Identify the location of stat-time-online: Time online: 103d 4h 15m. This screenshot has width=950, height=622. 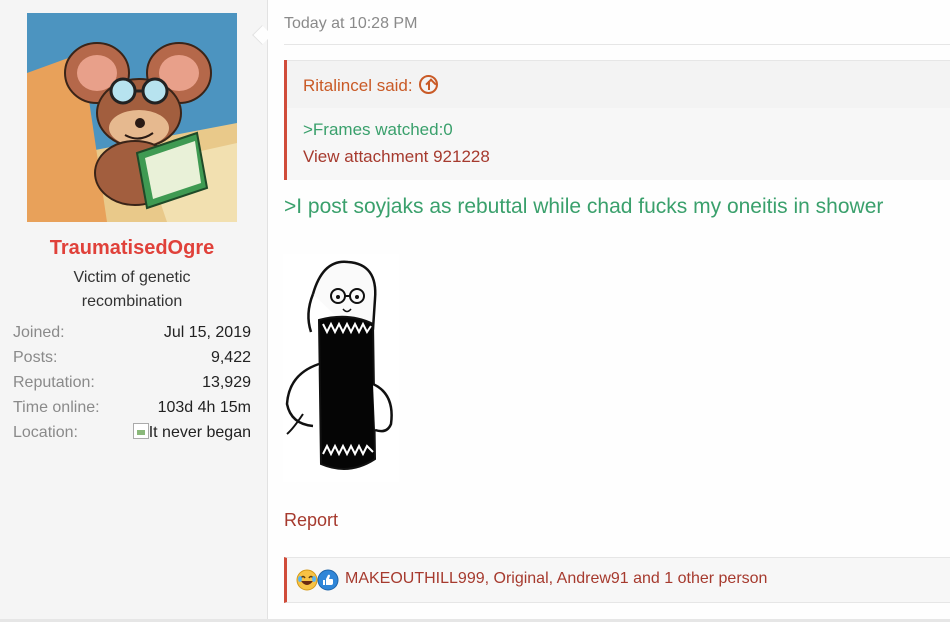
(132, 407).